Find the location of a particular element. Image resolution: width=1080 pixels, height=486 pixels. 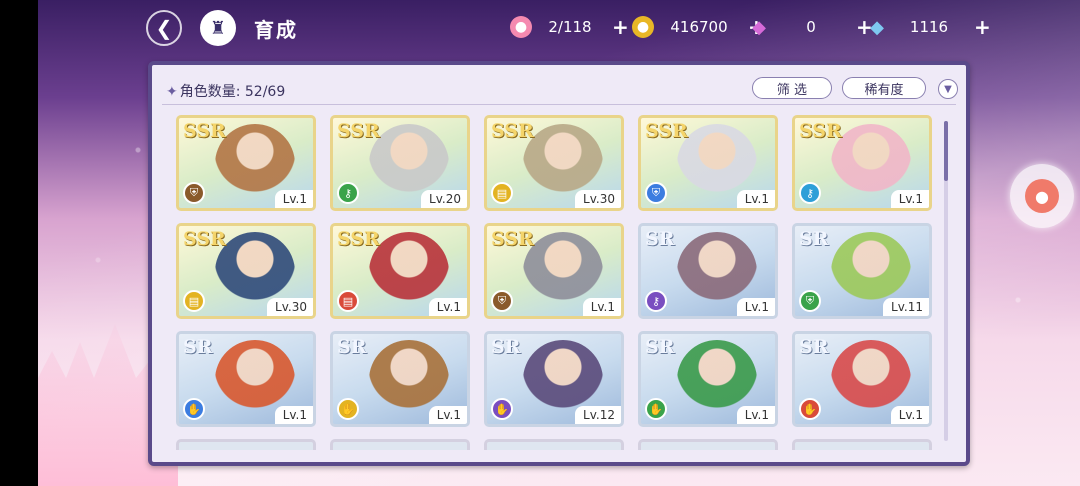

resource-blue-diamond: ◆ 1116 + is located at coordinates (928, 27).